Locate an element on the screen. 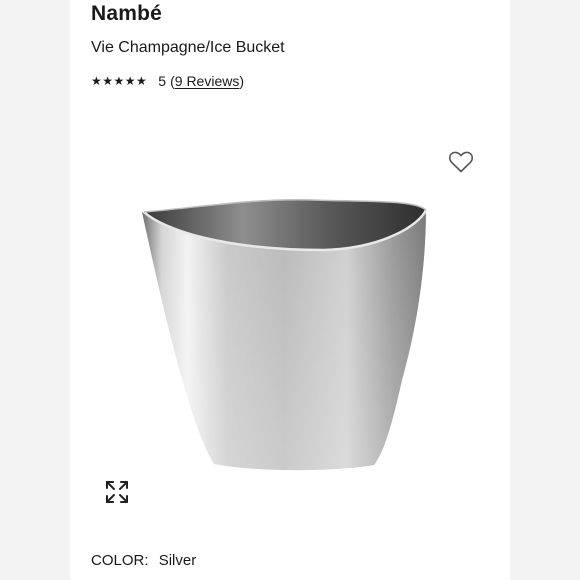 The image size is (580, 580). rating-score: 5 is located at coordinates (162, 81).